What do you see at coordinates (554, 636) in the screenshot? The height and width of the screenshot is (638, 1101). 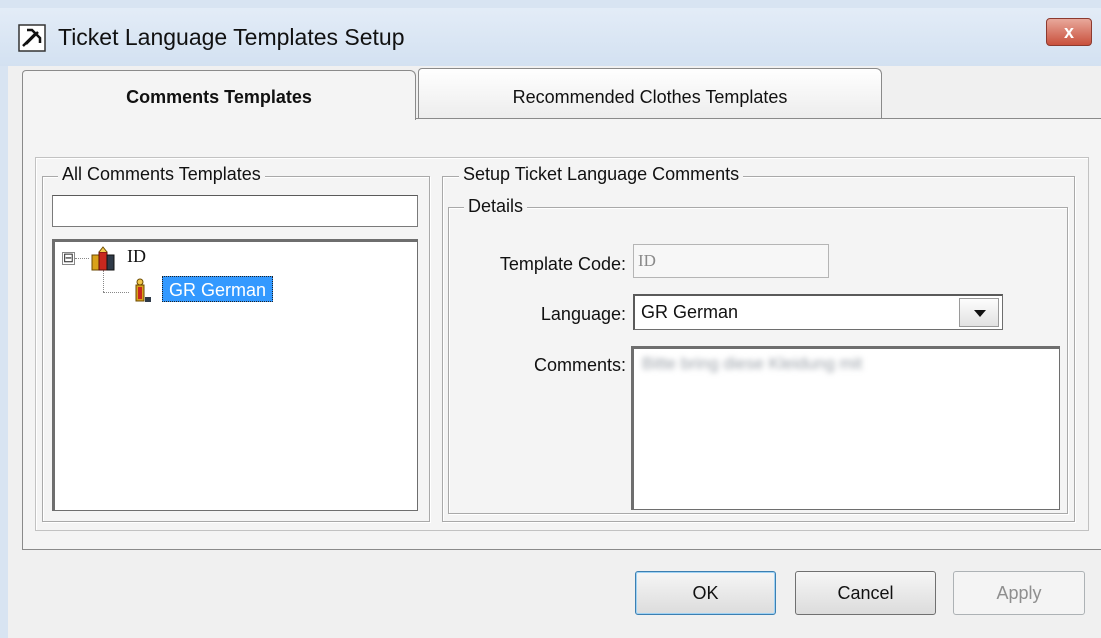 I see `dialog-bottom-edge` at bounding box center [554, 636].